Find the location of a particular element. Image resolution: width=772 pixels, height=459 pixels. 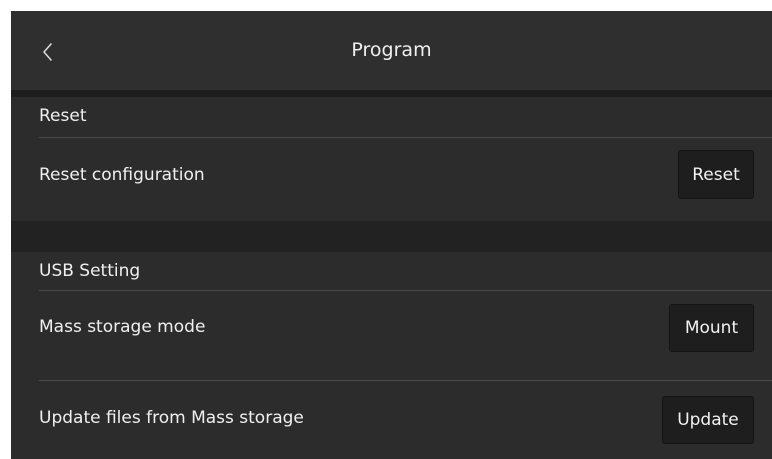

section-gap is located at coordinates (391, 236).